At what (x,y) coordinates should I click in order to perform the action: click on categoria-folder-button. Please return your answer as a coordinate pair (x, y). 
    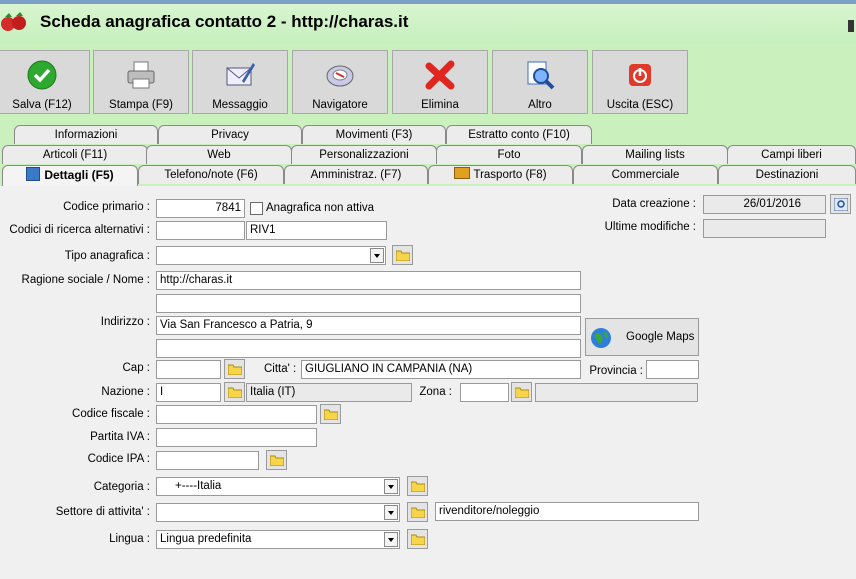
    Looking at the image, I should click on (417, 486).